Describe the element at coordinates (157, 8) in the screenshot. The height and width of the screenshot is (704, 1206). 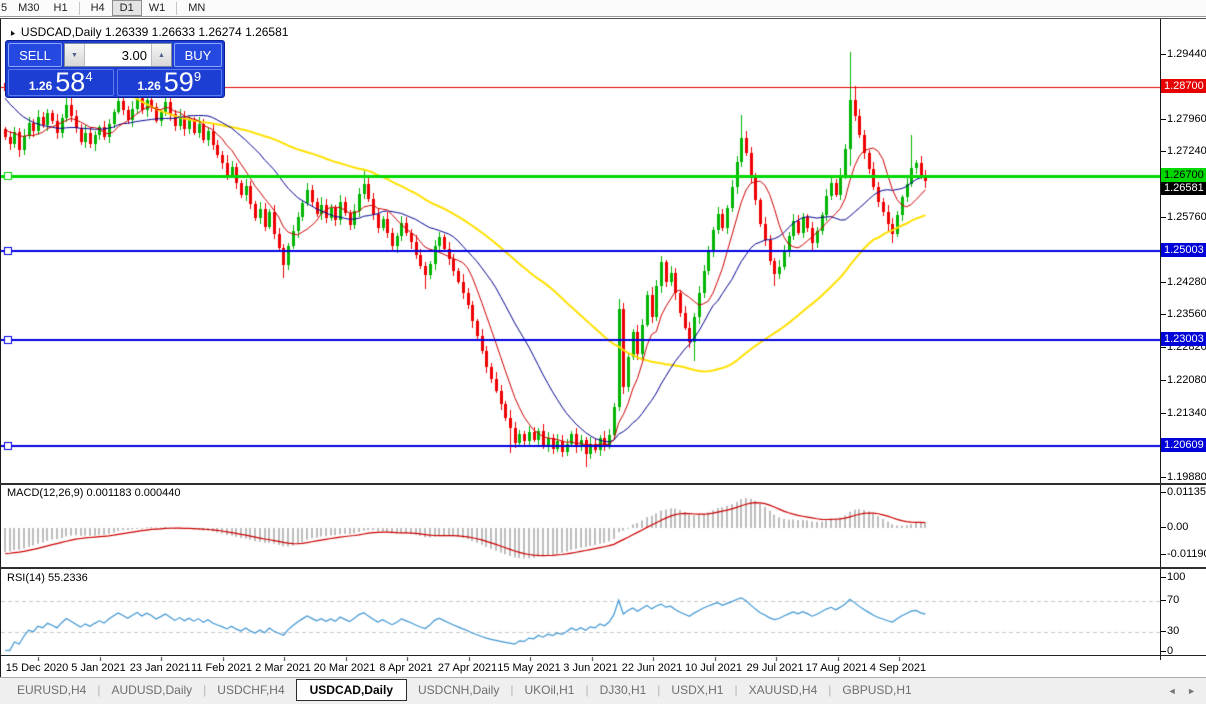
I see `timeframe-button-w1: W1` at that location.